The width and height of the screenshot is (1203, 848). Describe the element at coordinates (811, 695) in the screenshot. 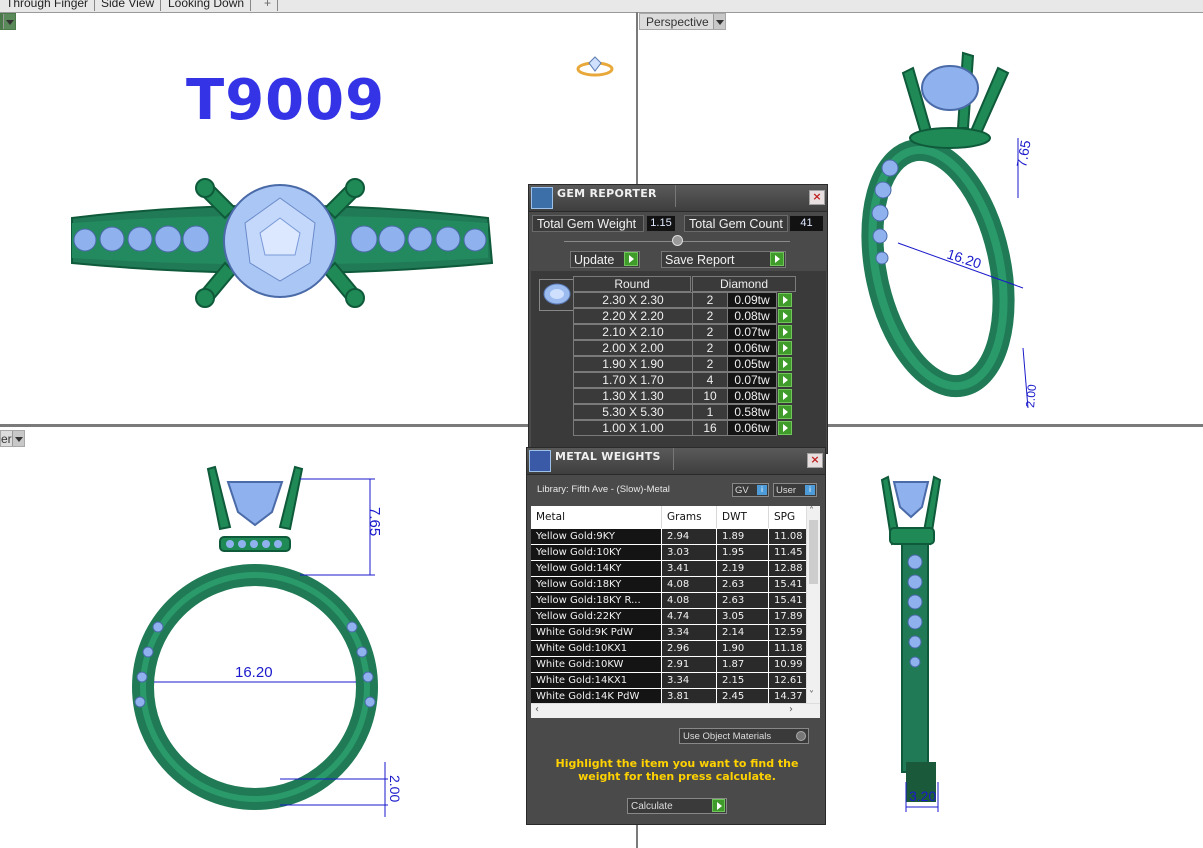

I see `scroll-down-icon: ˅` at that location.